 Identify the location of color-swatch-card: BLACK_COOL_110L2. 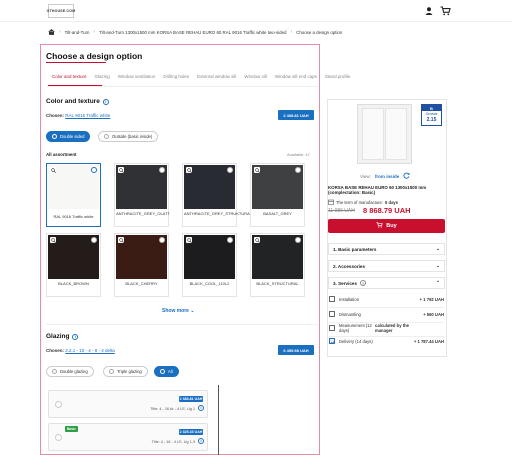
(209, 265).